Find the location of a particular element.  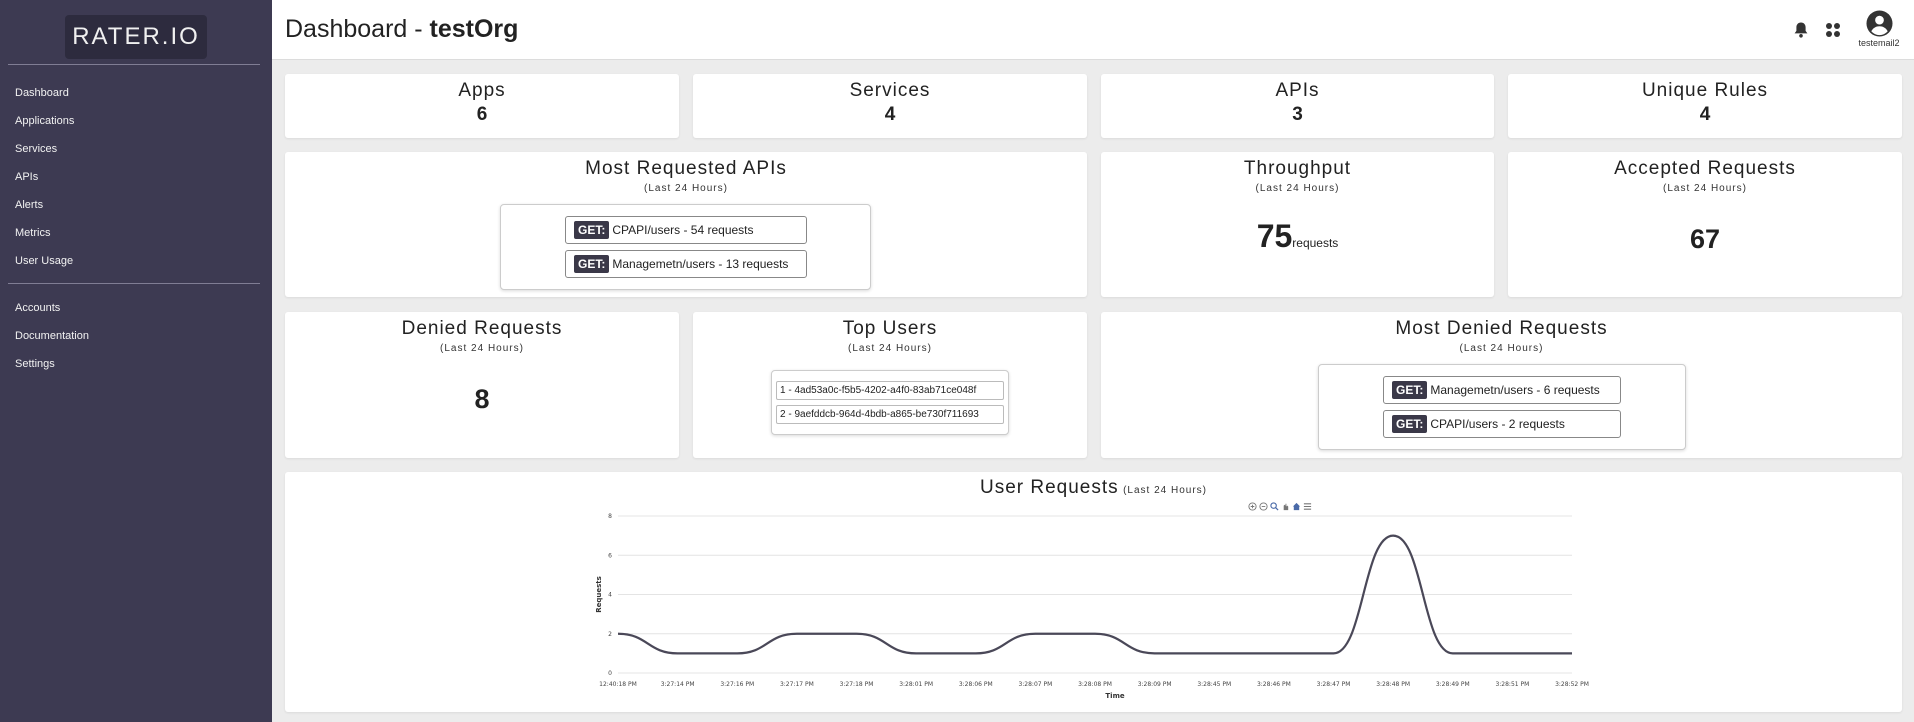

x-tick-label: 12:40:18 PM is located at coordinates (618, 684).